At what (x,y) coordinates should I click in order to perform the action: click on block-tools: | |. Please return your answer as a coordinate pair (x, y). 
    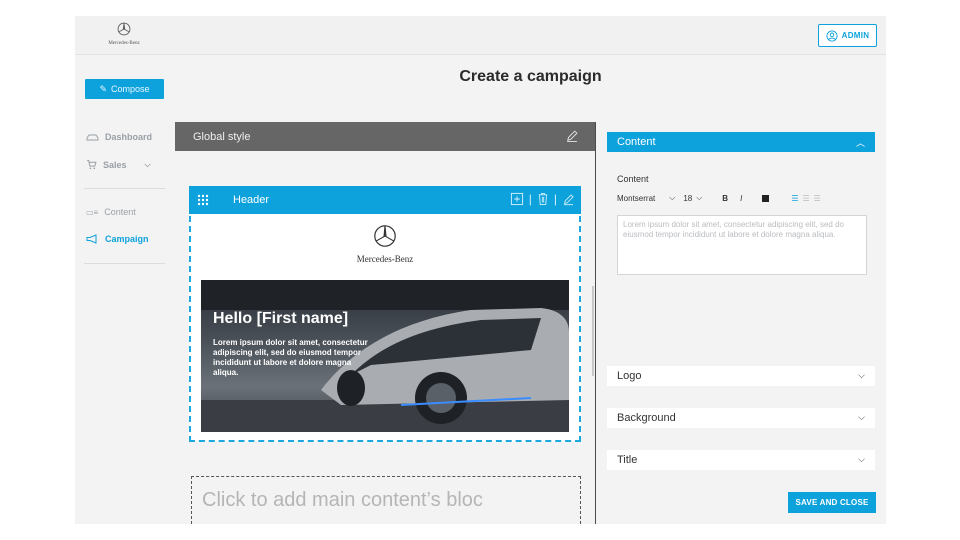
    Looking at the image, I should click on (542, 199).